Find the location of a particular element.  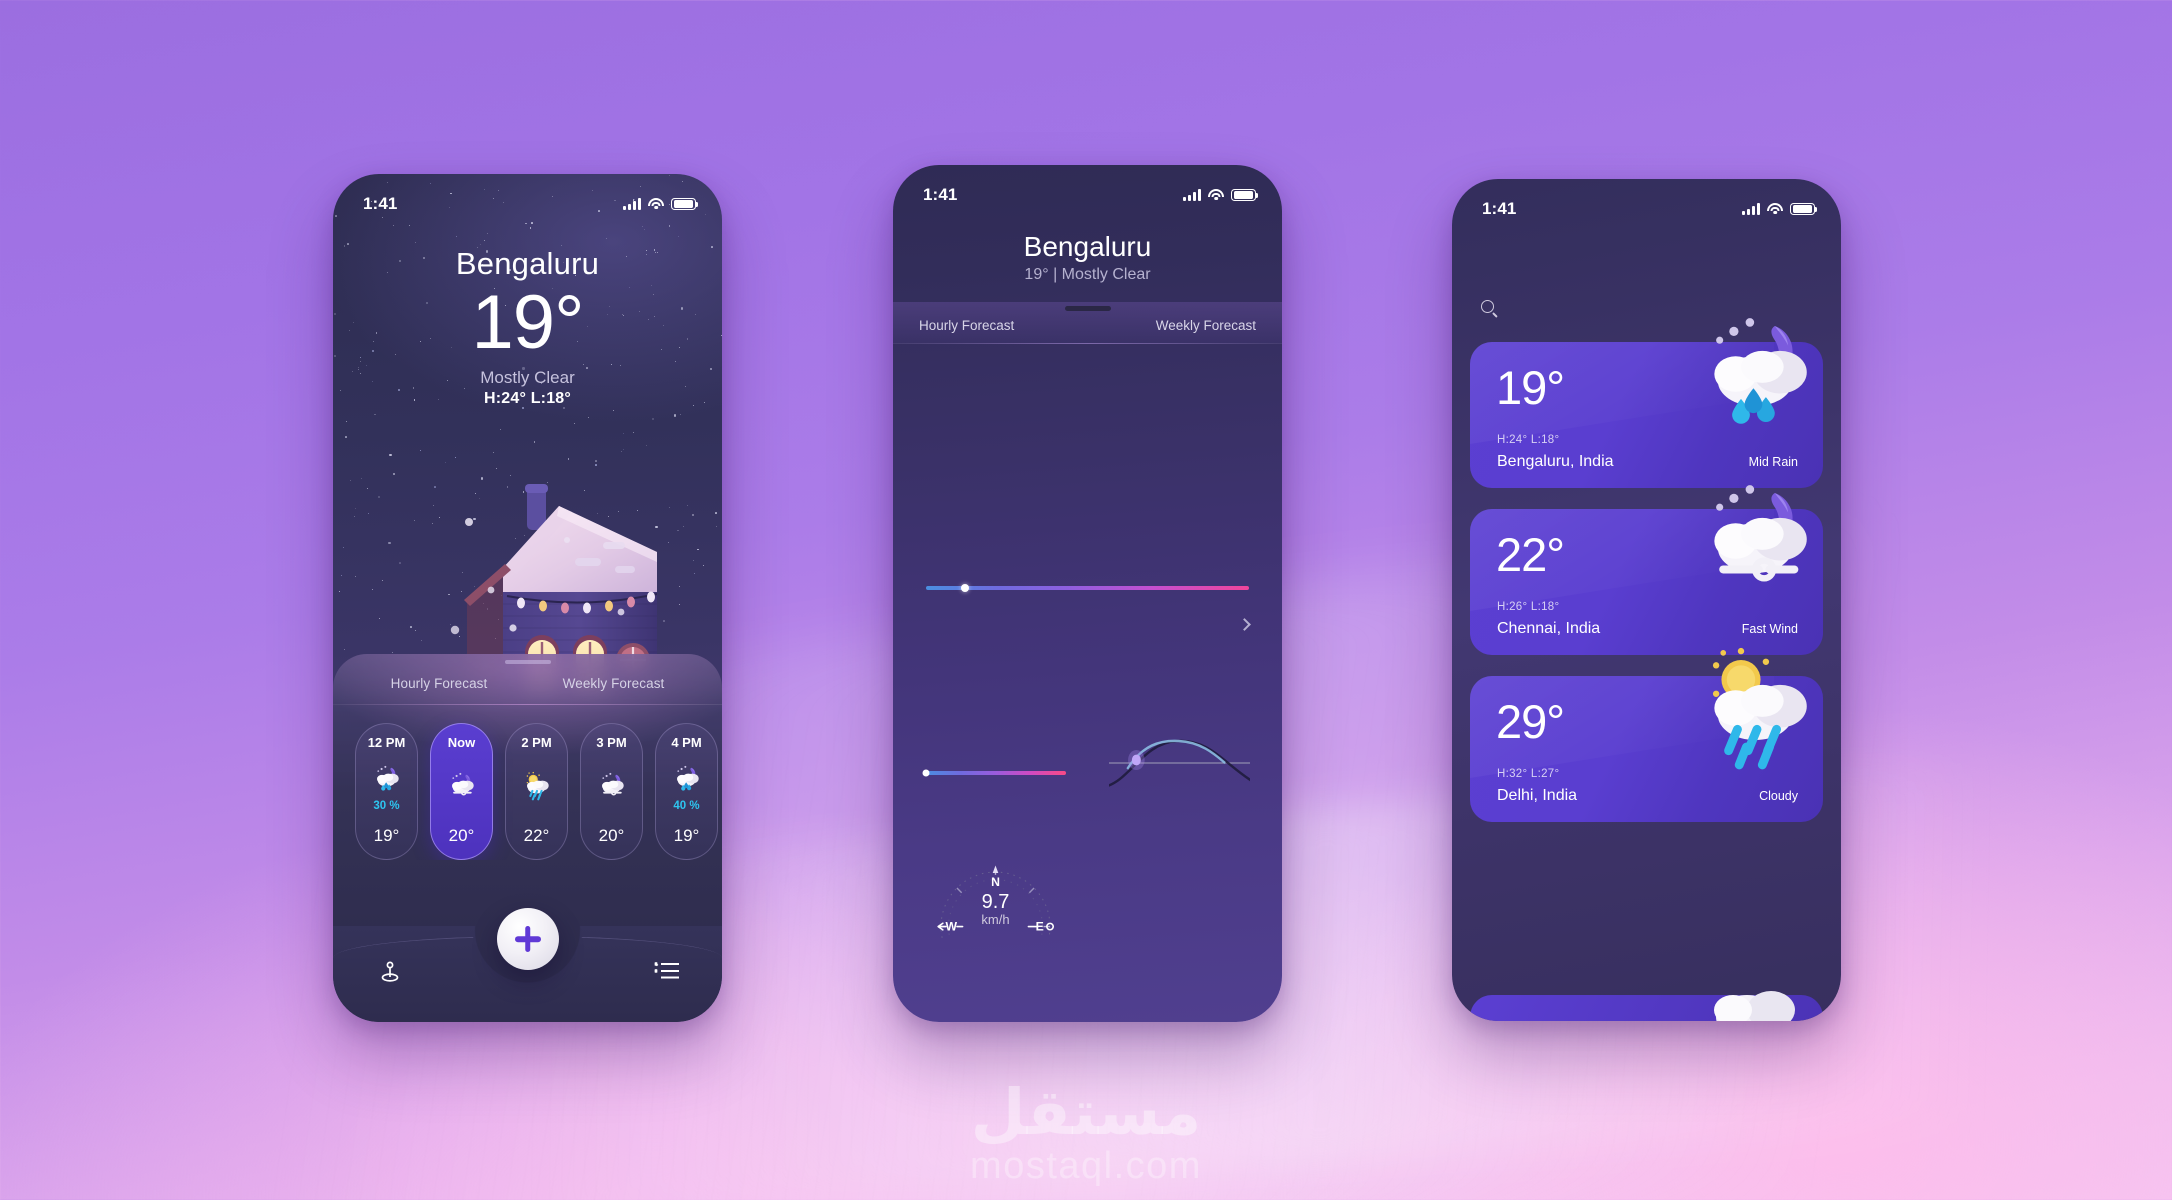

city-card: 22° H:26° L:18° Chennai, India Fast Wind is located at coordinates (1646, 570).